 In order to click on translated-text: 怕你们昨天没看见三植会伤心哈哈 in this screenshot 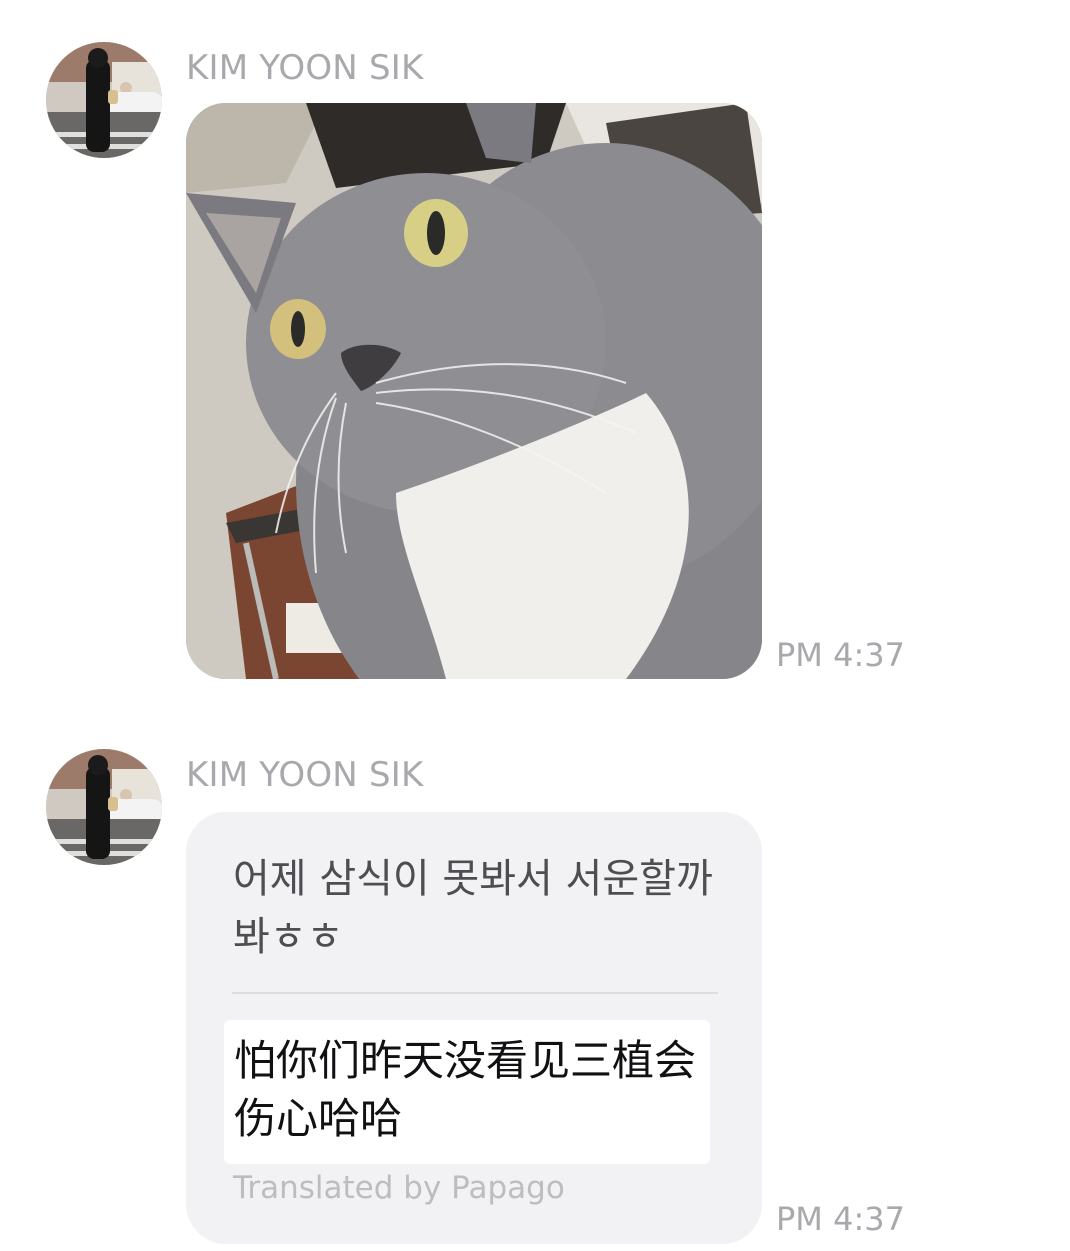, I will do `click(465, 1089)`.